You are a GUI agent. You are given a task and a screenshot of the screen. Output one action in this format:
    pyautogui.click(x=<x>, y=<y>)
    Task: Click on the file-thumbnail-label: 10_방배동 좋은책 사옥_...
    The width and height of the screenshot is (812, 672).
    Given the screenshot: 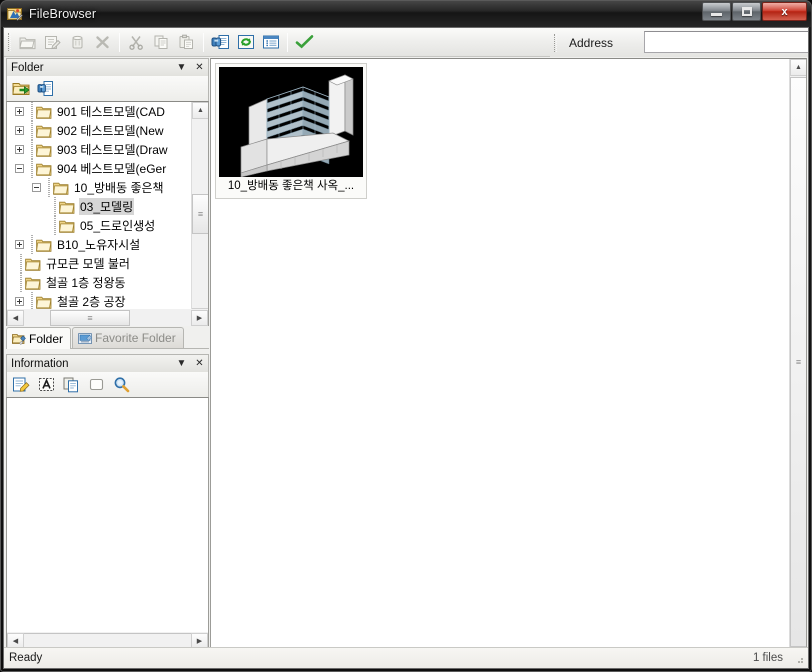 What is the action you would take?
    pyautogui.click(x=291, y=186)
    